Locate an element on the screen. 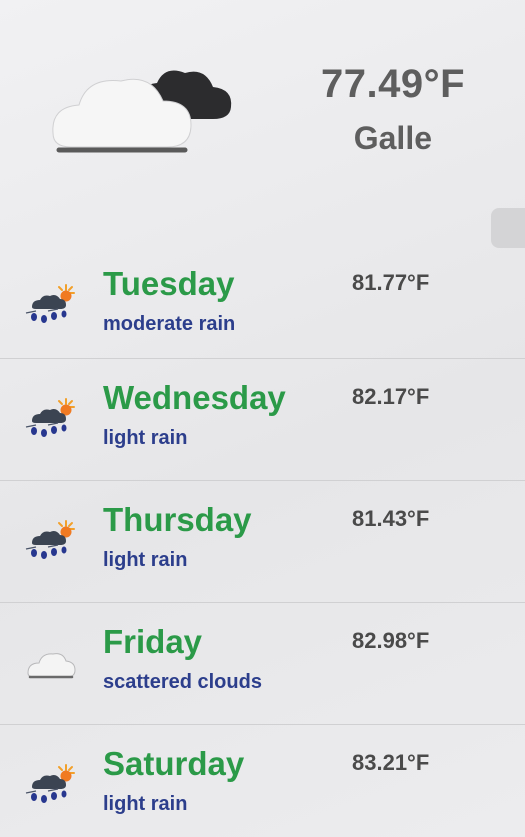  day-temperature: 82.98°F is located at coordinates (391, 640).